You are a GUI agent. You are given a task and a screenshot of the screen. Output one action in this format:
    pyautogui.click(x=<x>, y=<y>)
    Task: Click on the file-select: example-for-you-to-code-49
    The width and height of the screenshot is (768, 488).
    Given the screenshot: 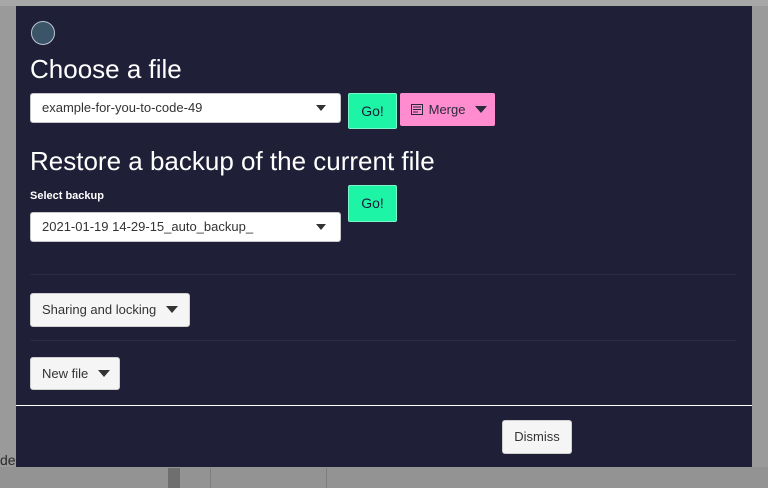 What is the action you would take?
    pyautogui.click(x=185, y=108)
    